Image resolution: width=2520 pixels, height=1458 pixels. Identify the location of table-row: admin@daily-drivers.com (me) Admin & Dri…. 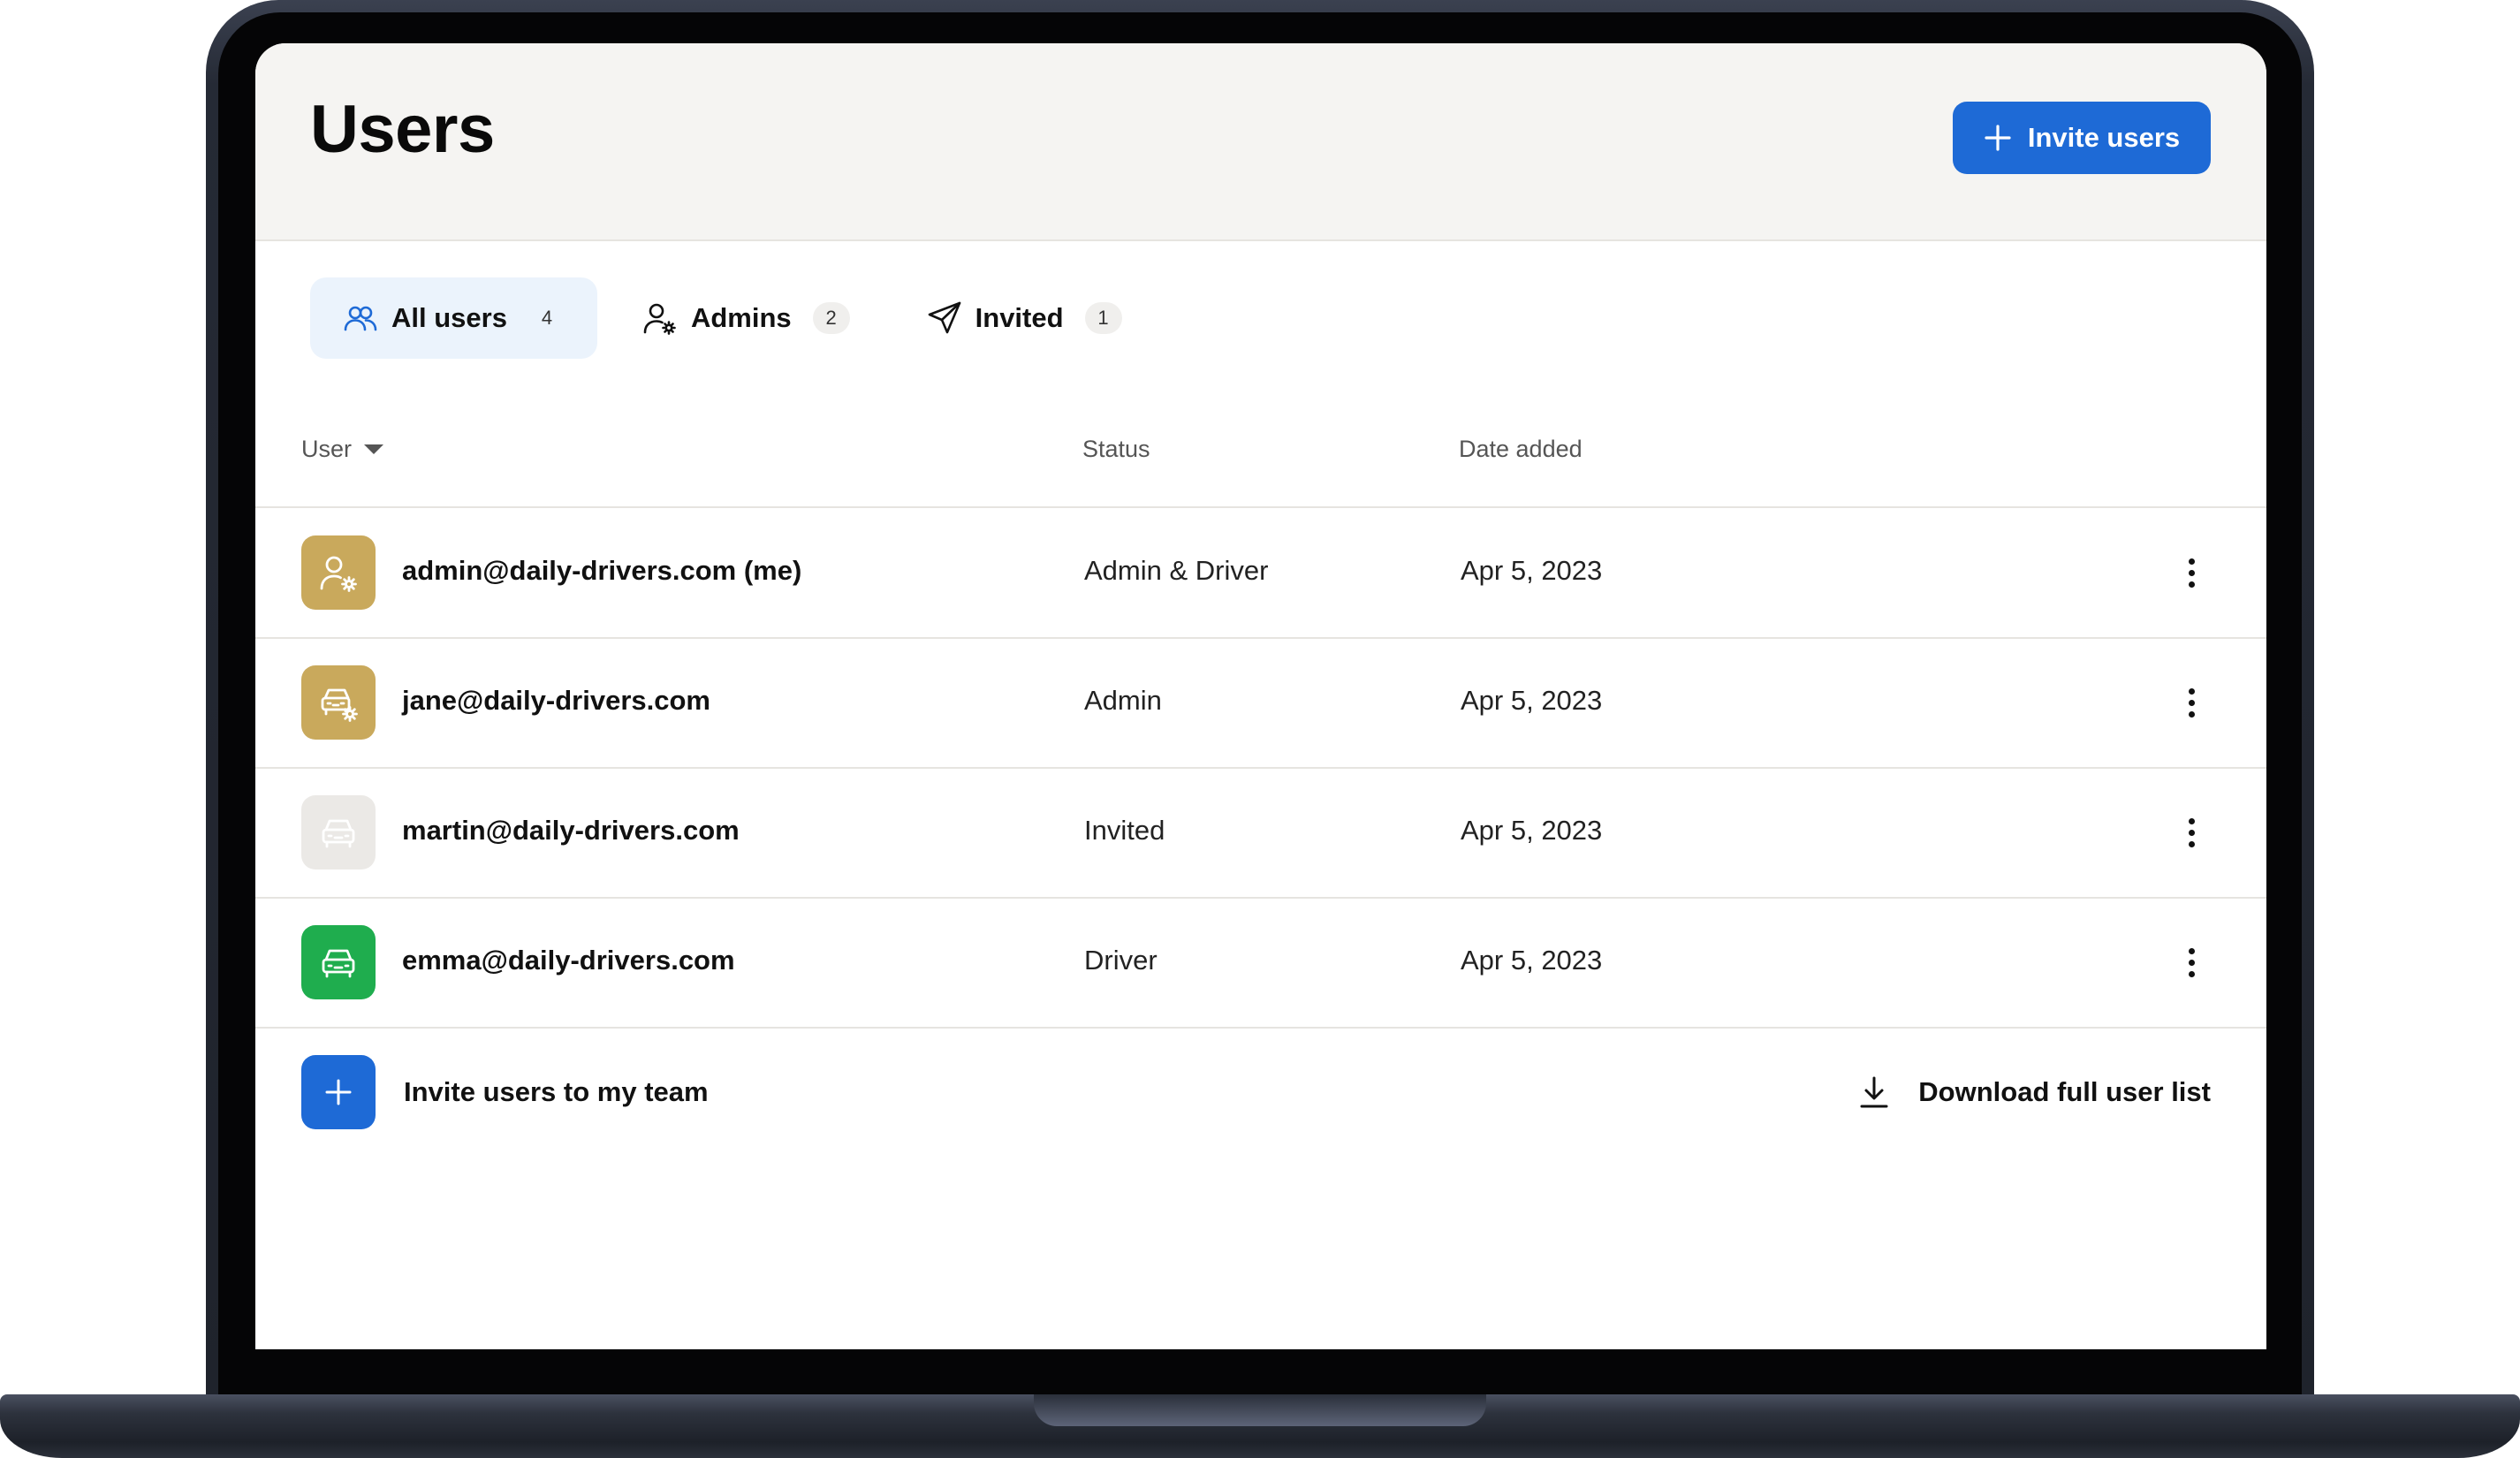
(1260, 573).